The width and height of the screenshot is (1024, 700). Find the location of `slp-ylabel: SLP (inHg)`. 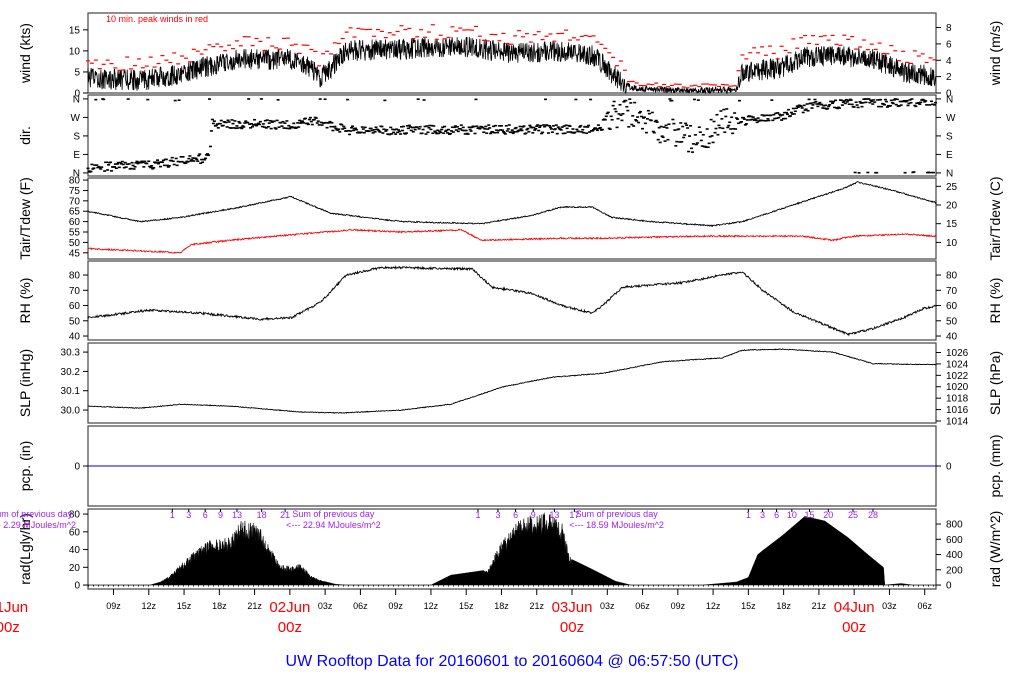

slp-ylabel: SLP (inHg) is located at coordinates (25, 383).